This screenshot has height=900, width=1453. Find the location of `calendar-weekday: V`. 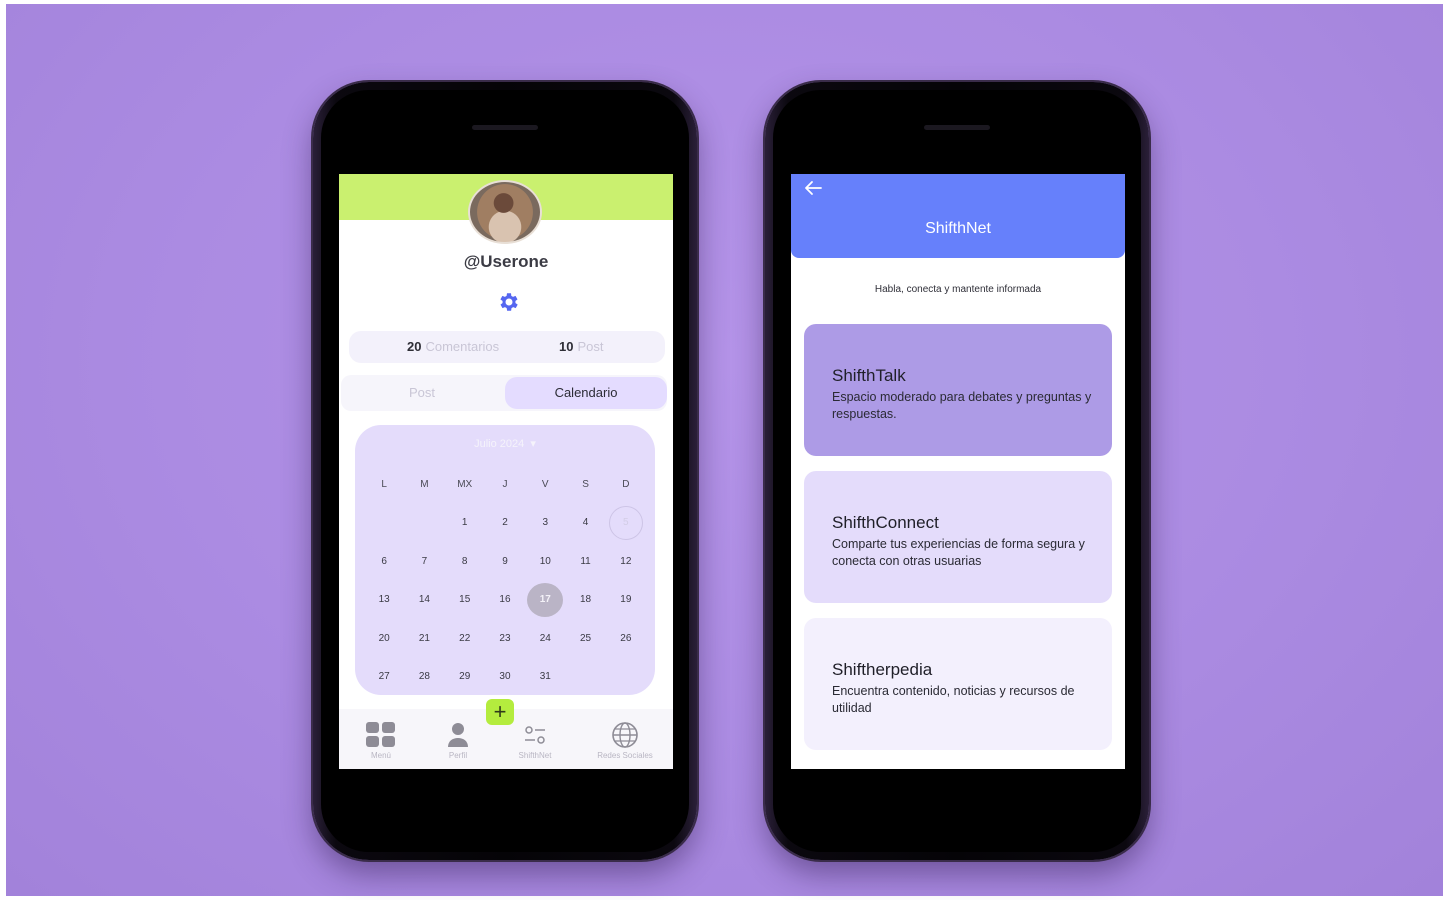

calendar-weekday: V is located at coordinates (545, 484).